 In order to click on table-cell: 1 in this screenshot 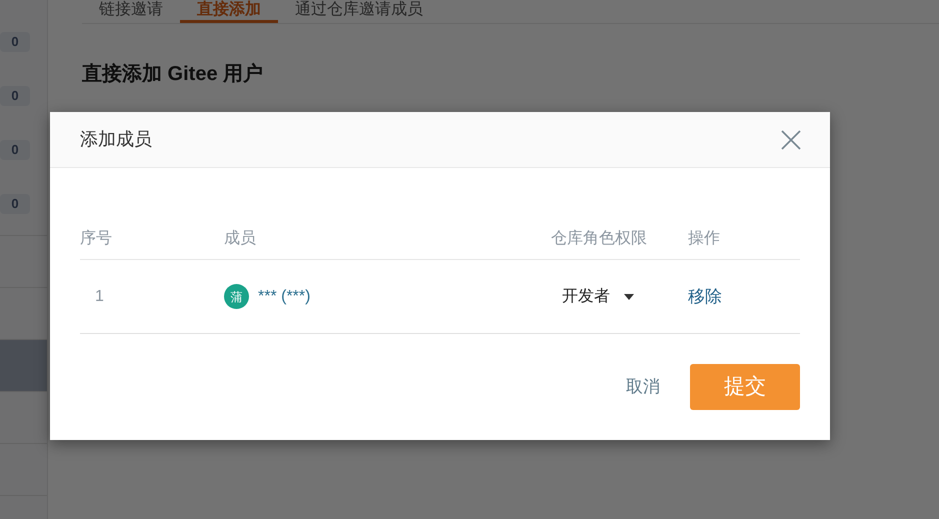, I will do `click(99, 296)`.